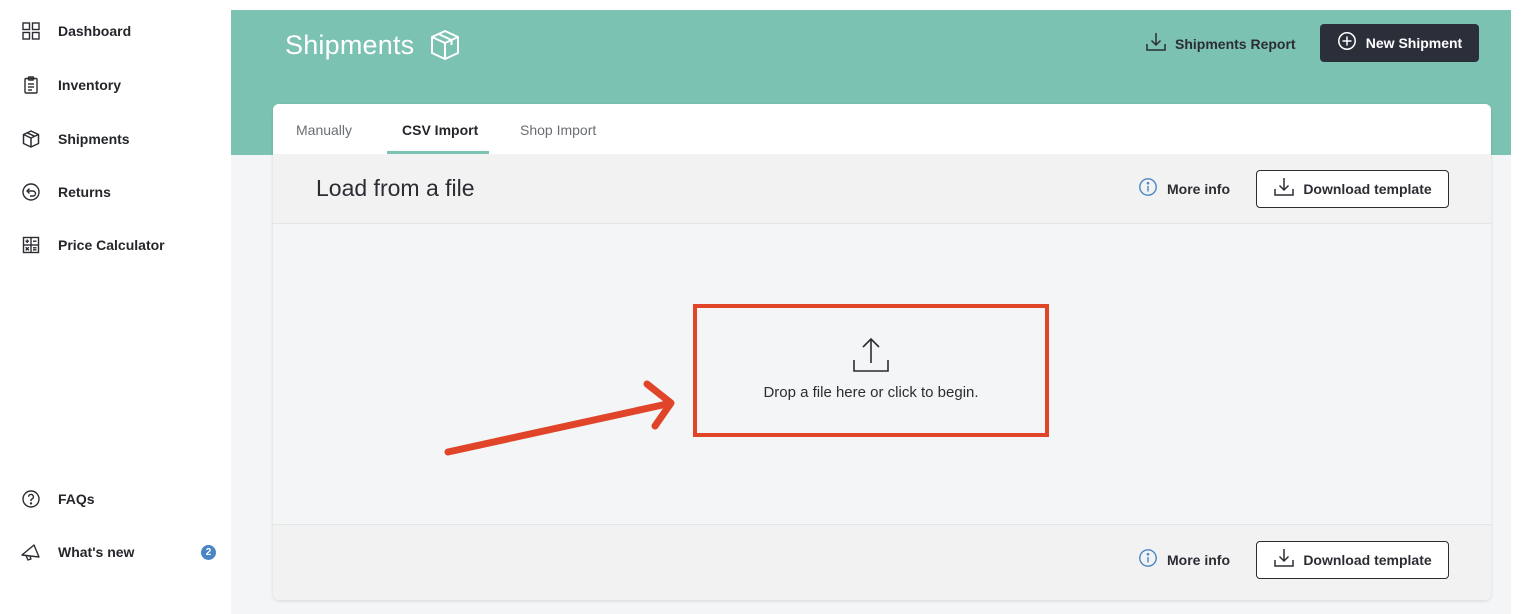 The image size is (1522, 614). What do you see at coordinates (96, 552) in the screenshot?
I see `sidebar-item-label: What's new` at bounding box center [96, 552].